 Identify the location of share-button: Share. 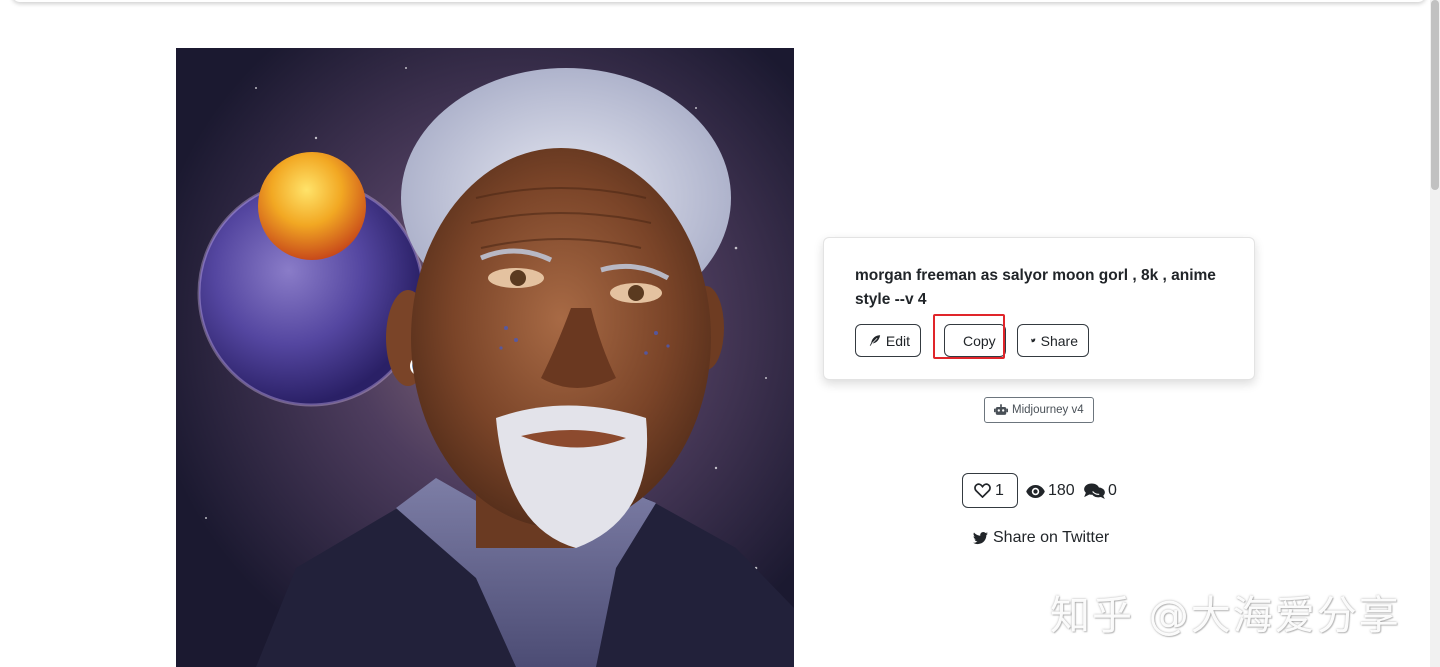
(1053, 340).